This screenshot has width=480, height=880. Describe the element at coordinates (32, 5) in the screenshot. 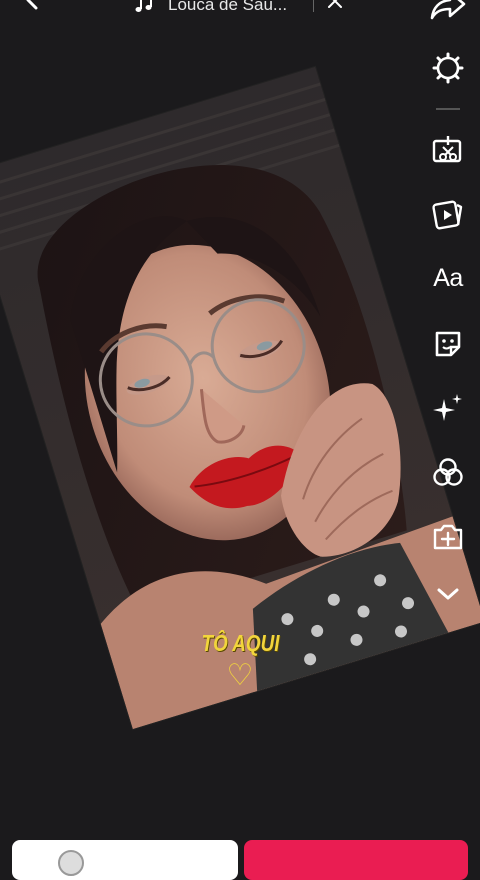

I see `back-arrow-icon` at that location.